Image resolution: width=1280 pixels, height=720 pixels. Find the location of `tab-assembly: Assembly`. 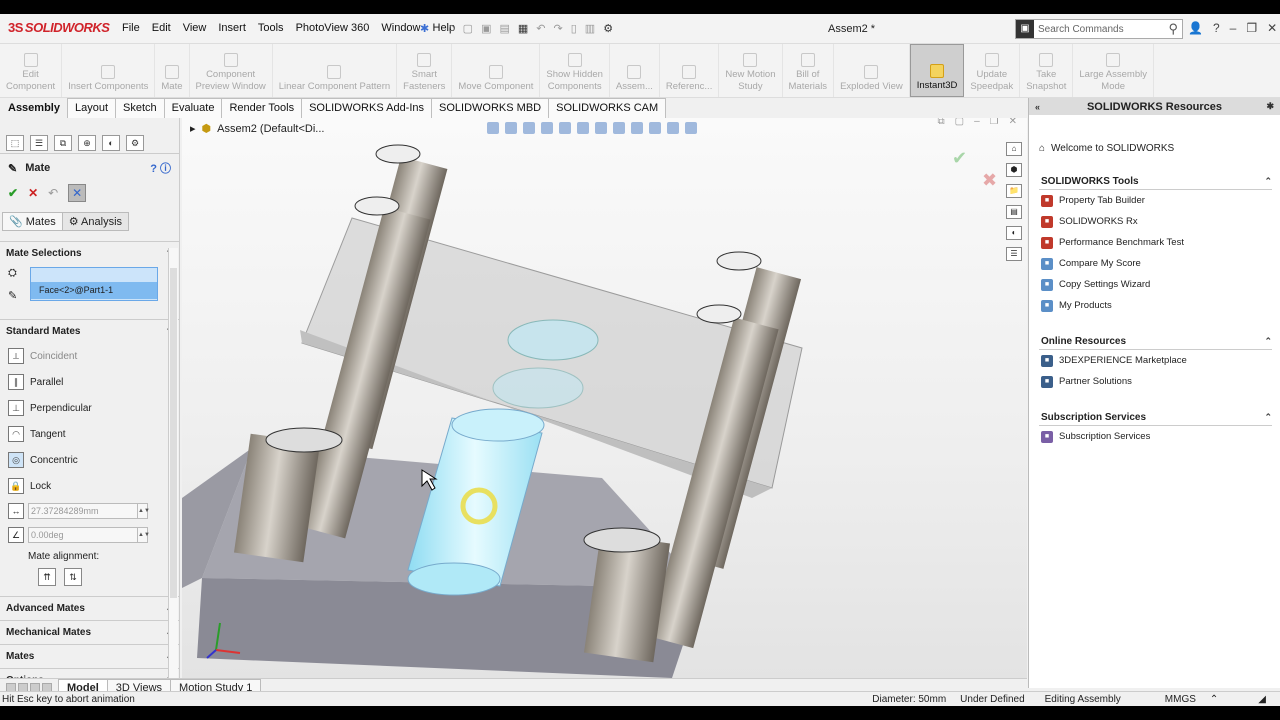

tab-assembly: Assembly is located at coordinates (34, 108).